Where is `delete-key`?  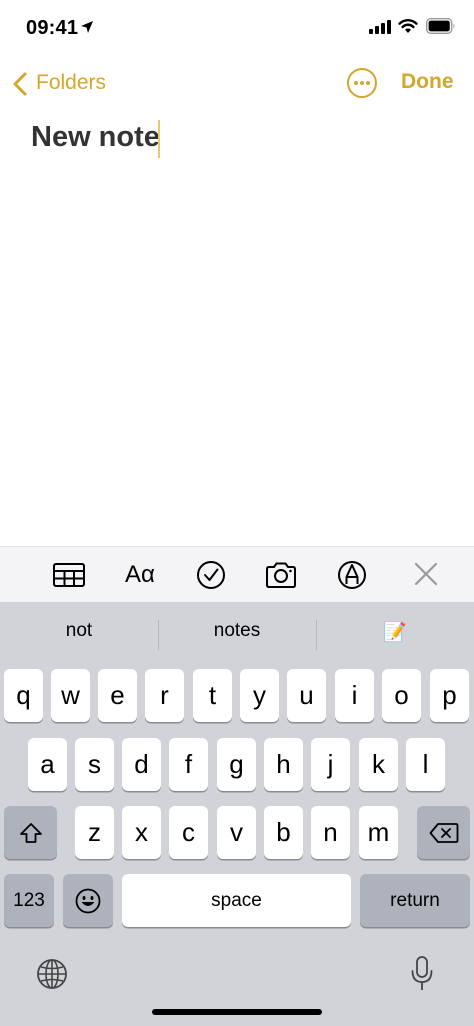
delete-key is located at coordinates (443, 832).